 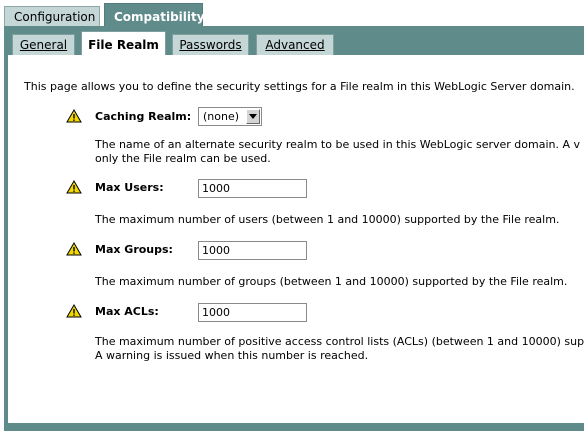 I want to click on subtab-label: Passwords, so click(x=210, y=45).